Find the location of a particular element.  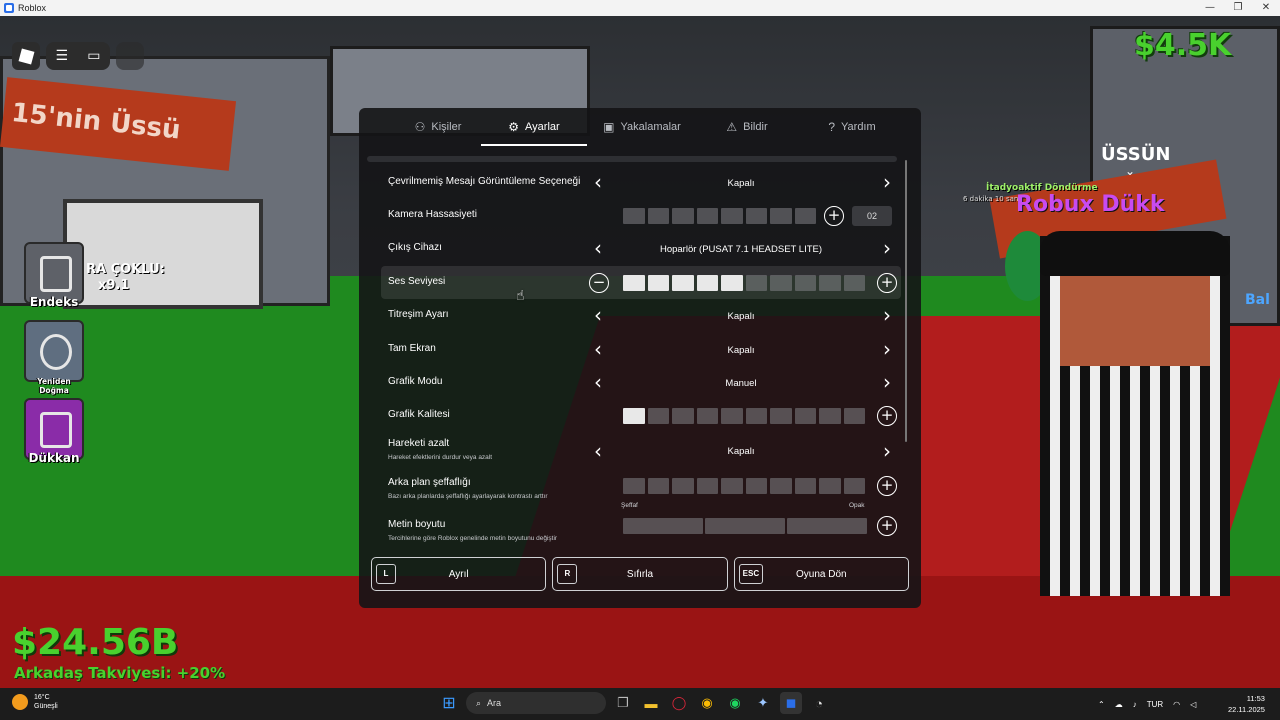

leave-button: L Ayrıl is located at coordinates (459, 574).